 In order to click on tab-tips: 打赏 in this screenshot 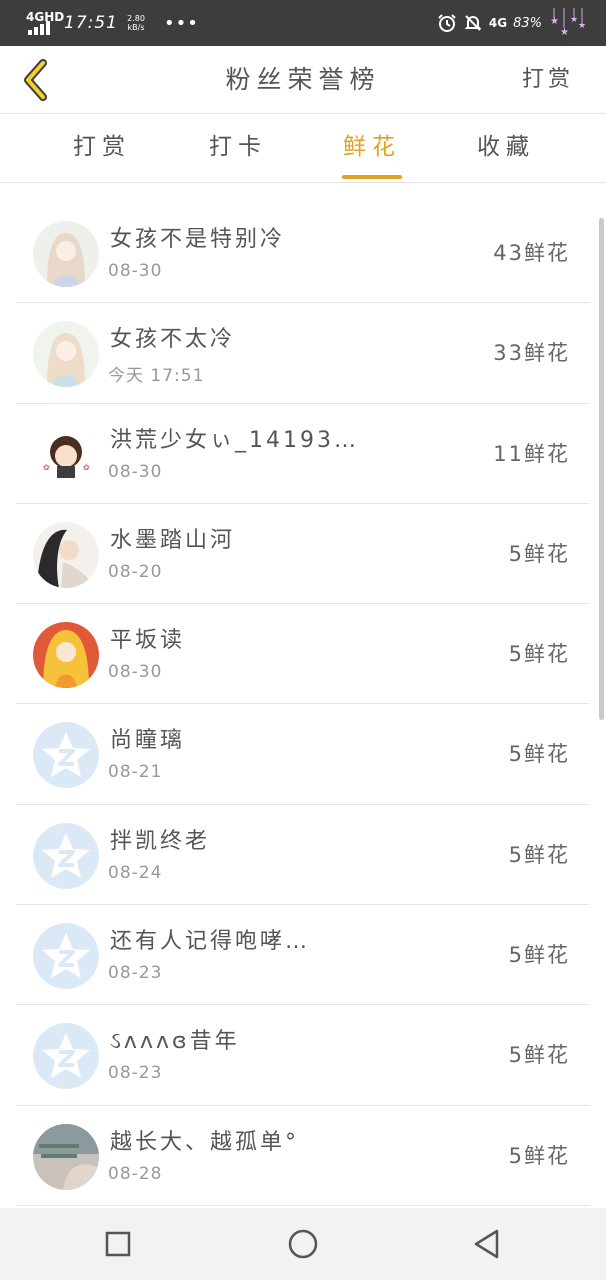, I will do `click(102, 149)`.